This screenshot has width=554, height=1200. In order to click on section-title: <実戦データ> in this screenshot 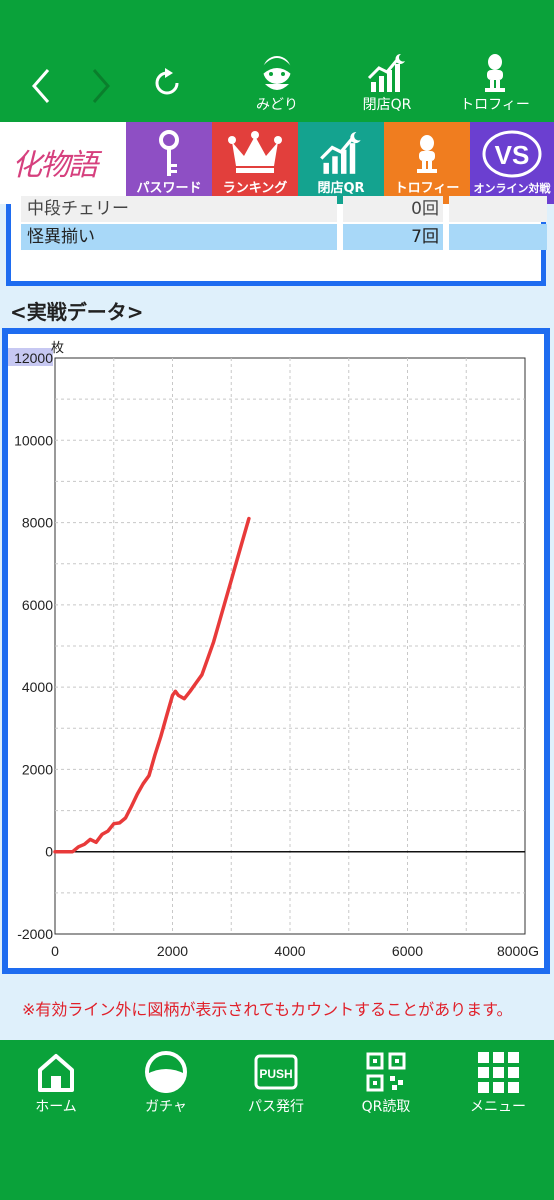, I will do `click(77, 312)`.